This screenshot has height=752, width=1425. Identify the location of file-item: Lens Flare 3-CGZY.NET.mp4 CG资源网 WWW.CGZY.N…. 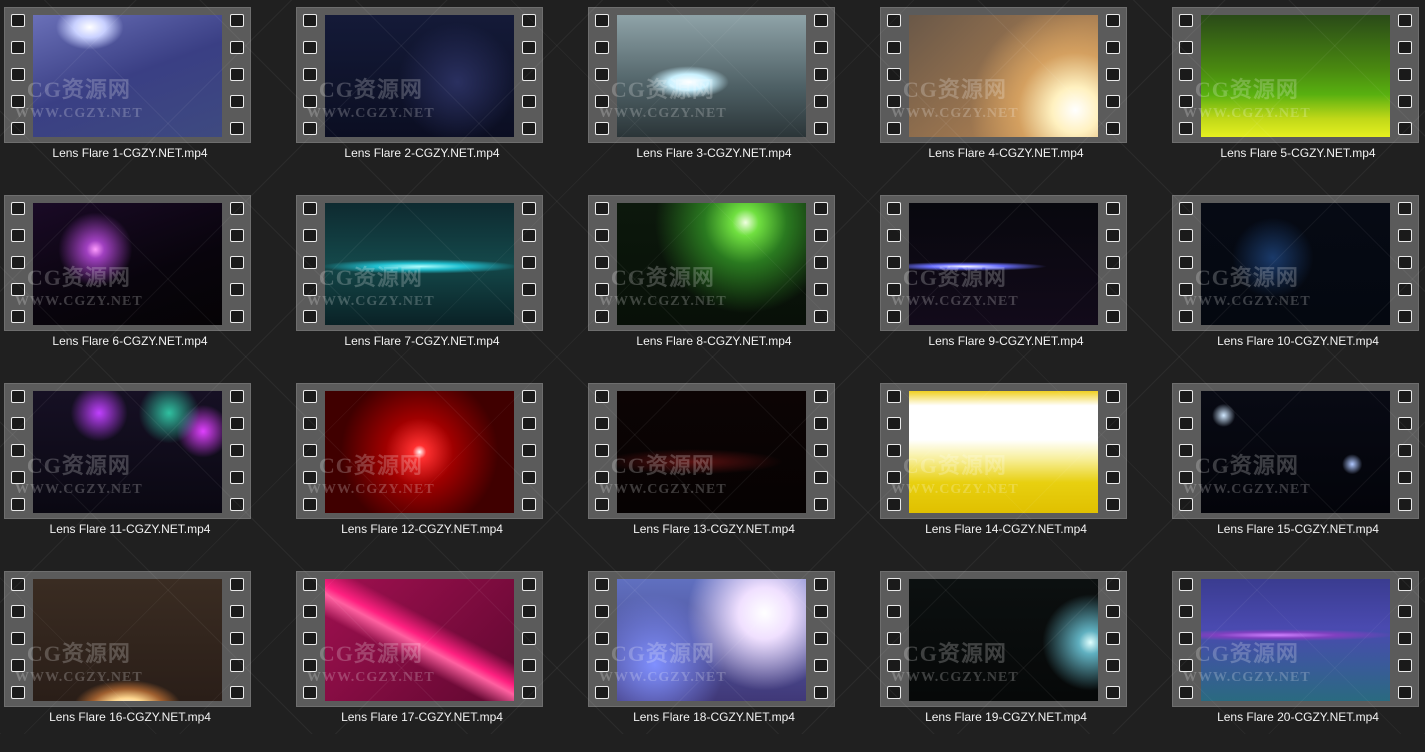
(730, 94).